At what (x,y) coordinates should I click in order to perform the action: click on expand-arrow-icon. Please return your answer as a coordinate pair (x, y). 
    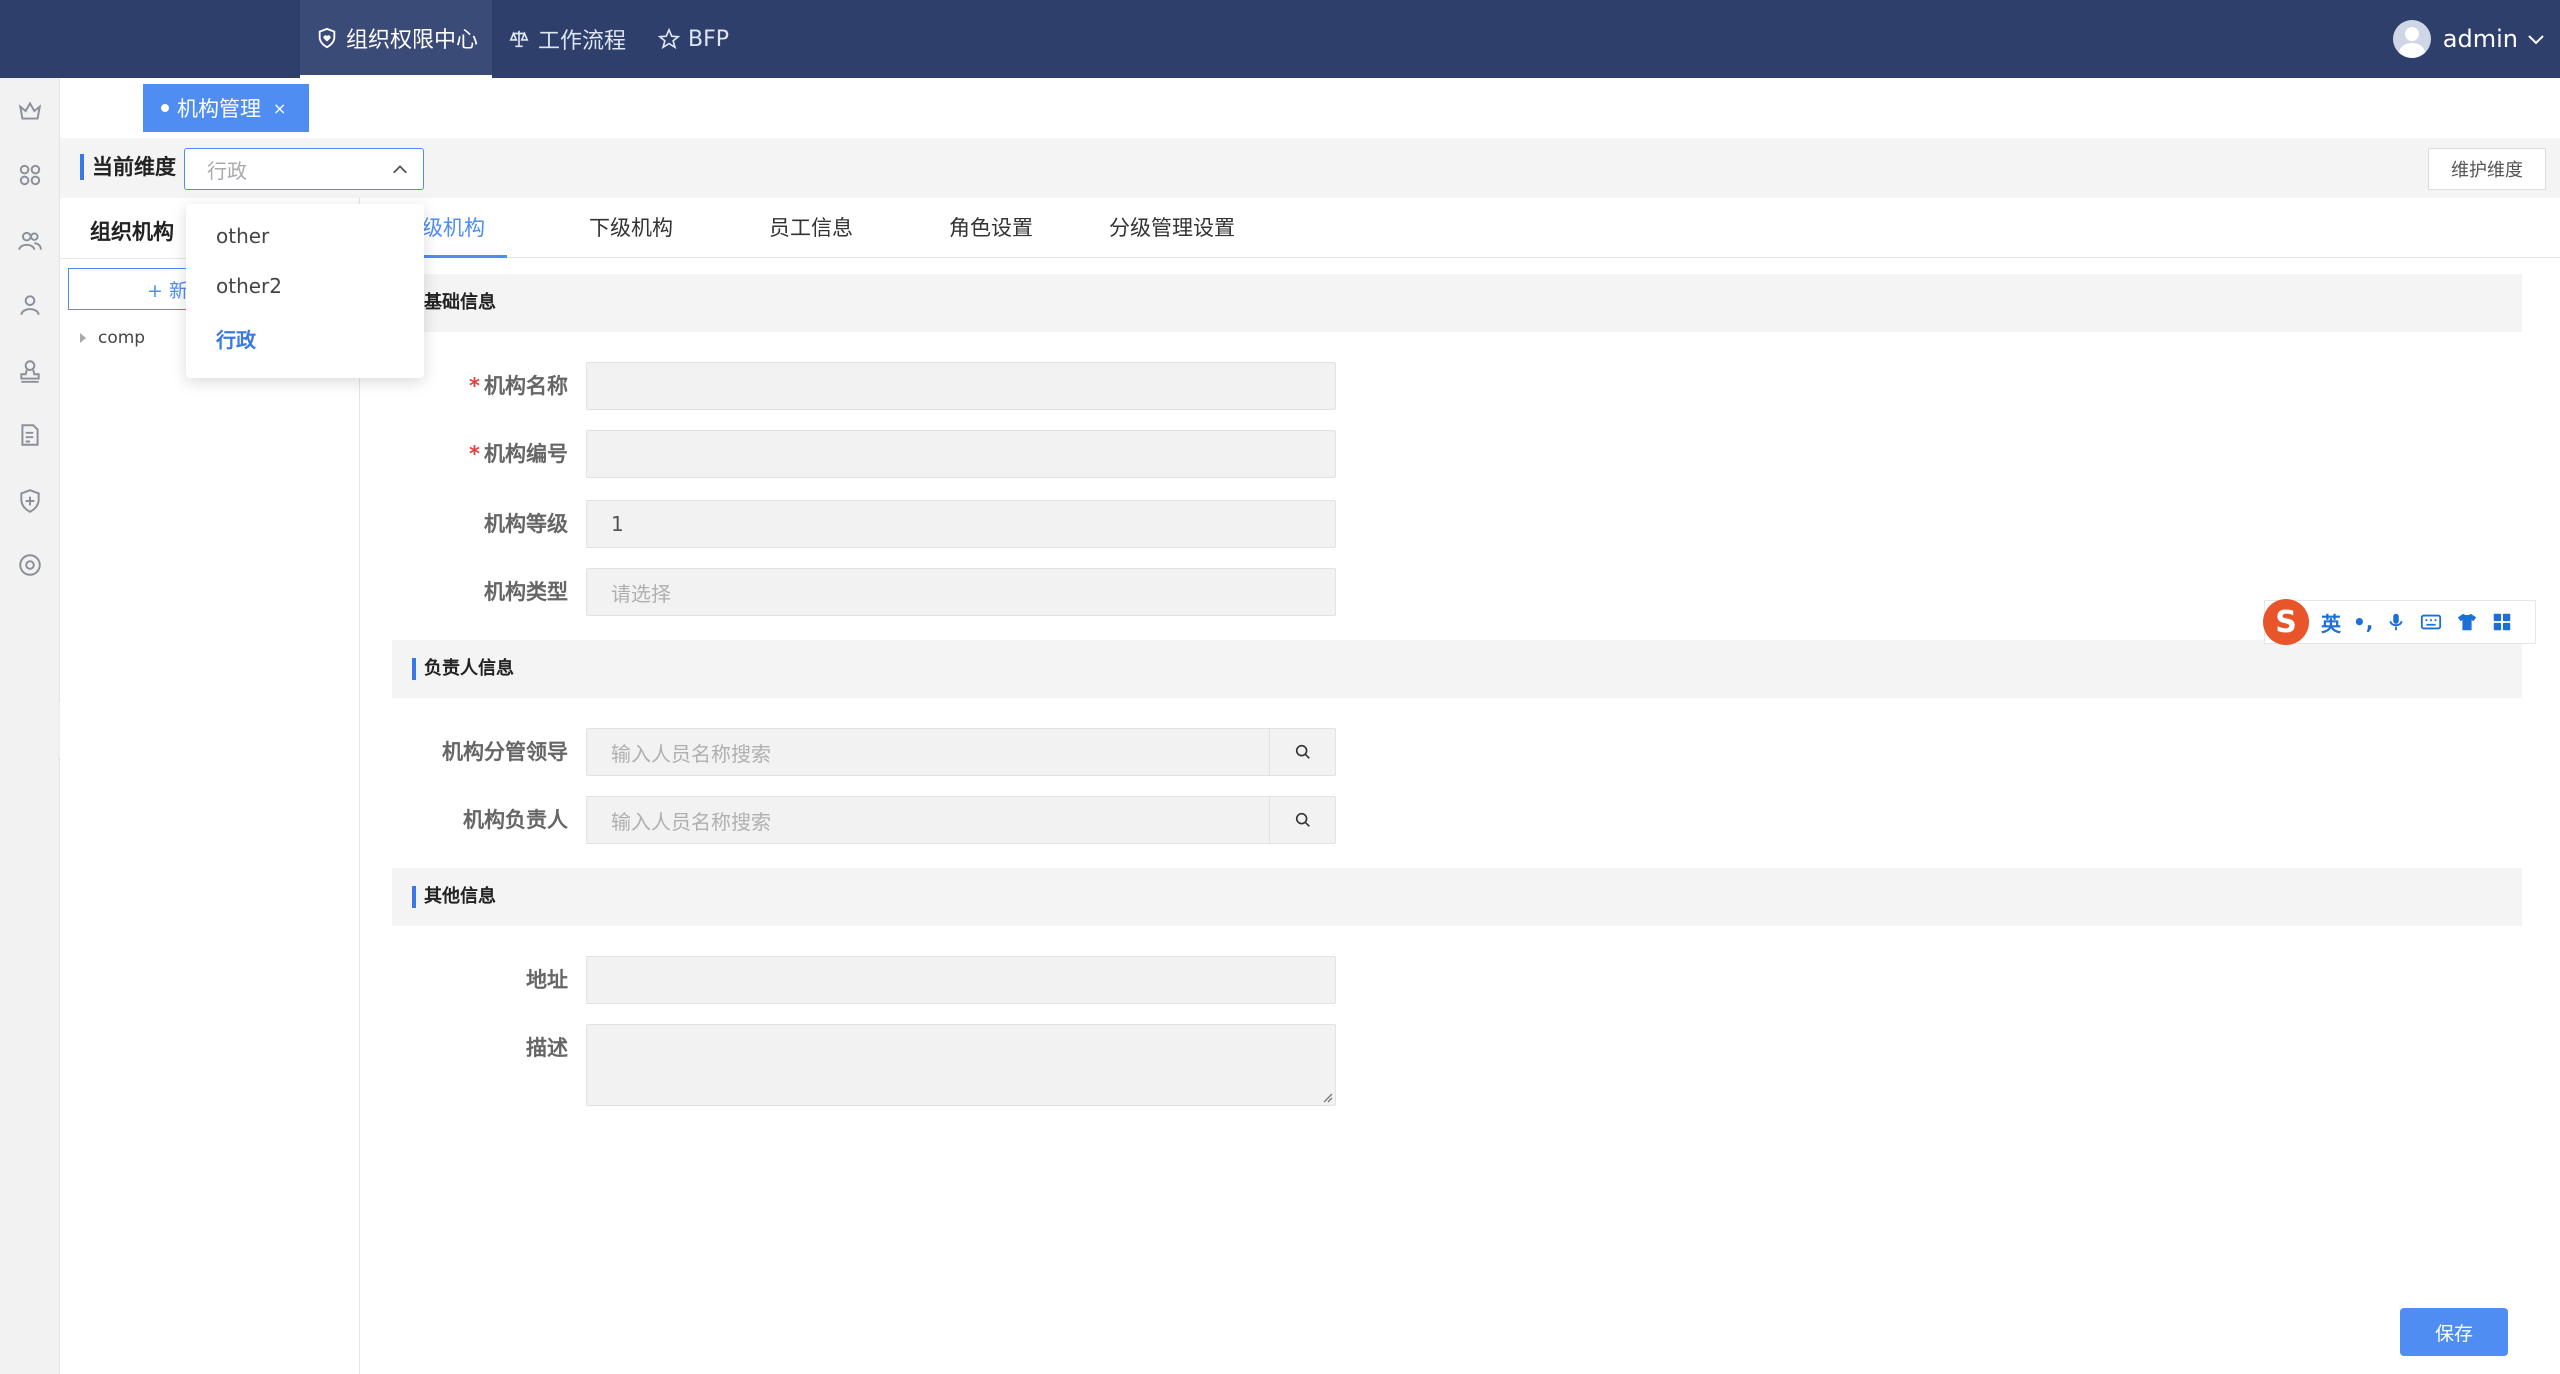
    Looking at the image, I should click on (83, 338).